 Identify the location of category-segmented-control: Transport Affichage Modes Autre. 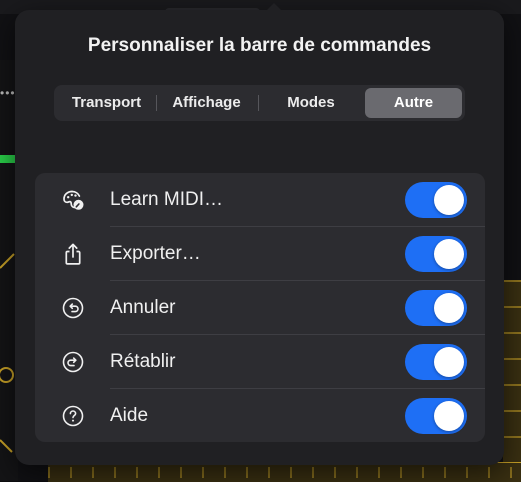
(259, 103).